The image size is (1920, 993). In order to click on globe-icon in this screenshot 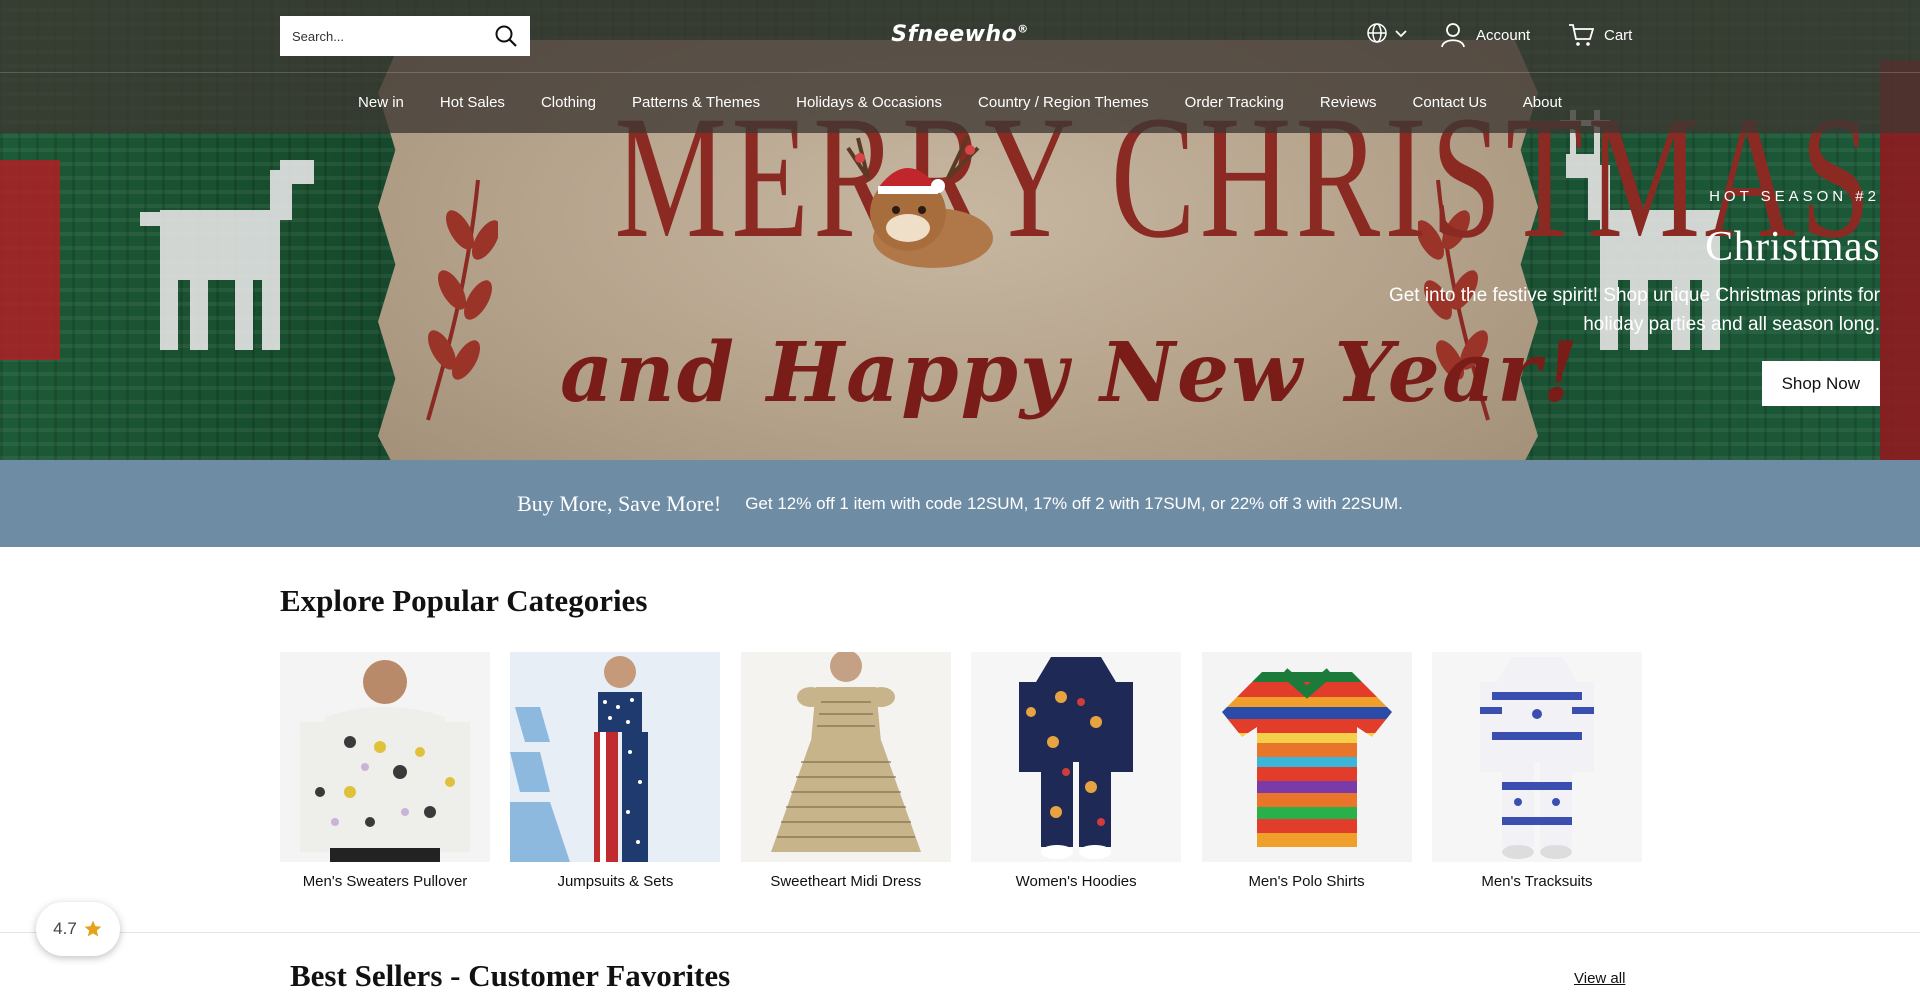, I will do `click(1377, 33)`.